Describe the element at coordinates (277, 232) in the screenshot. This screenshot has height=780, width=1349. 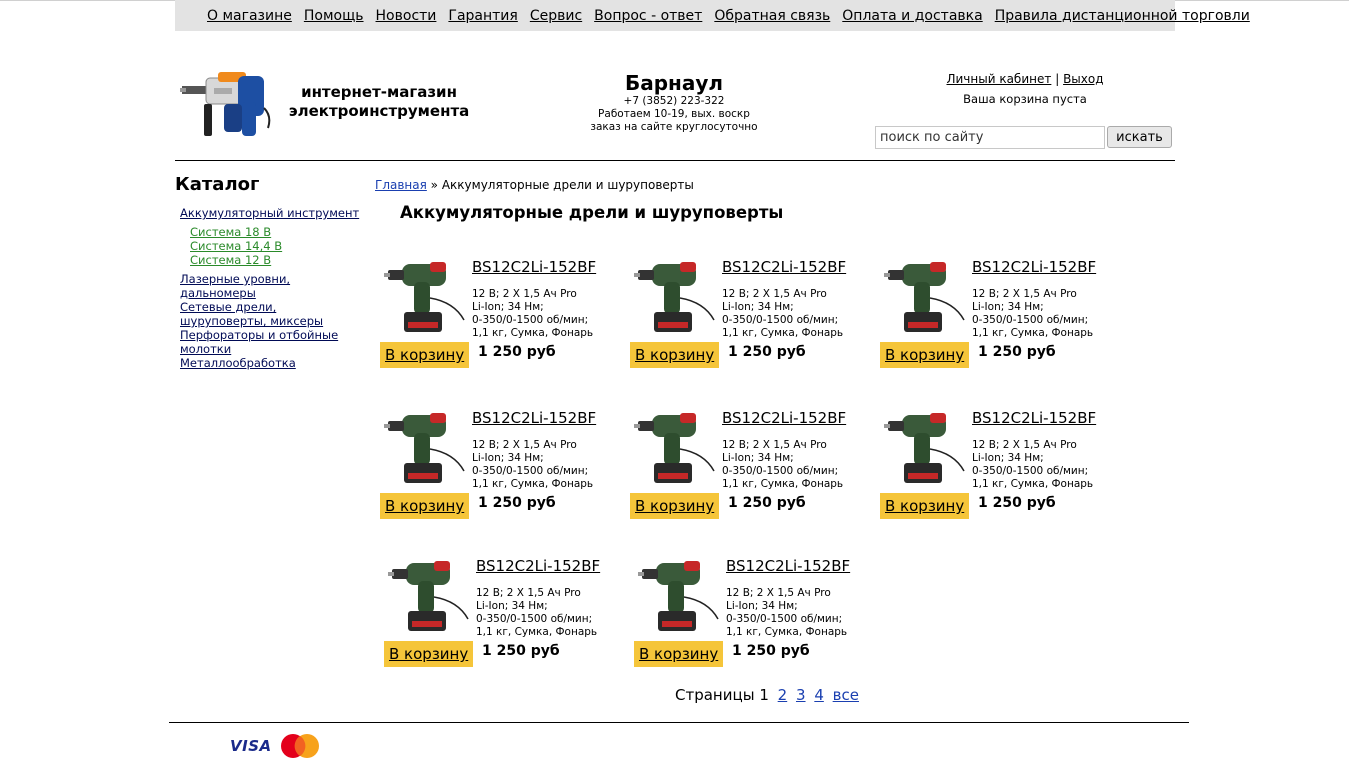
I see `sidebar-item-system-18v: Система 18 В` at that location.